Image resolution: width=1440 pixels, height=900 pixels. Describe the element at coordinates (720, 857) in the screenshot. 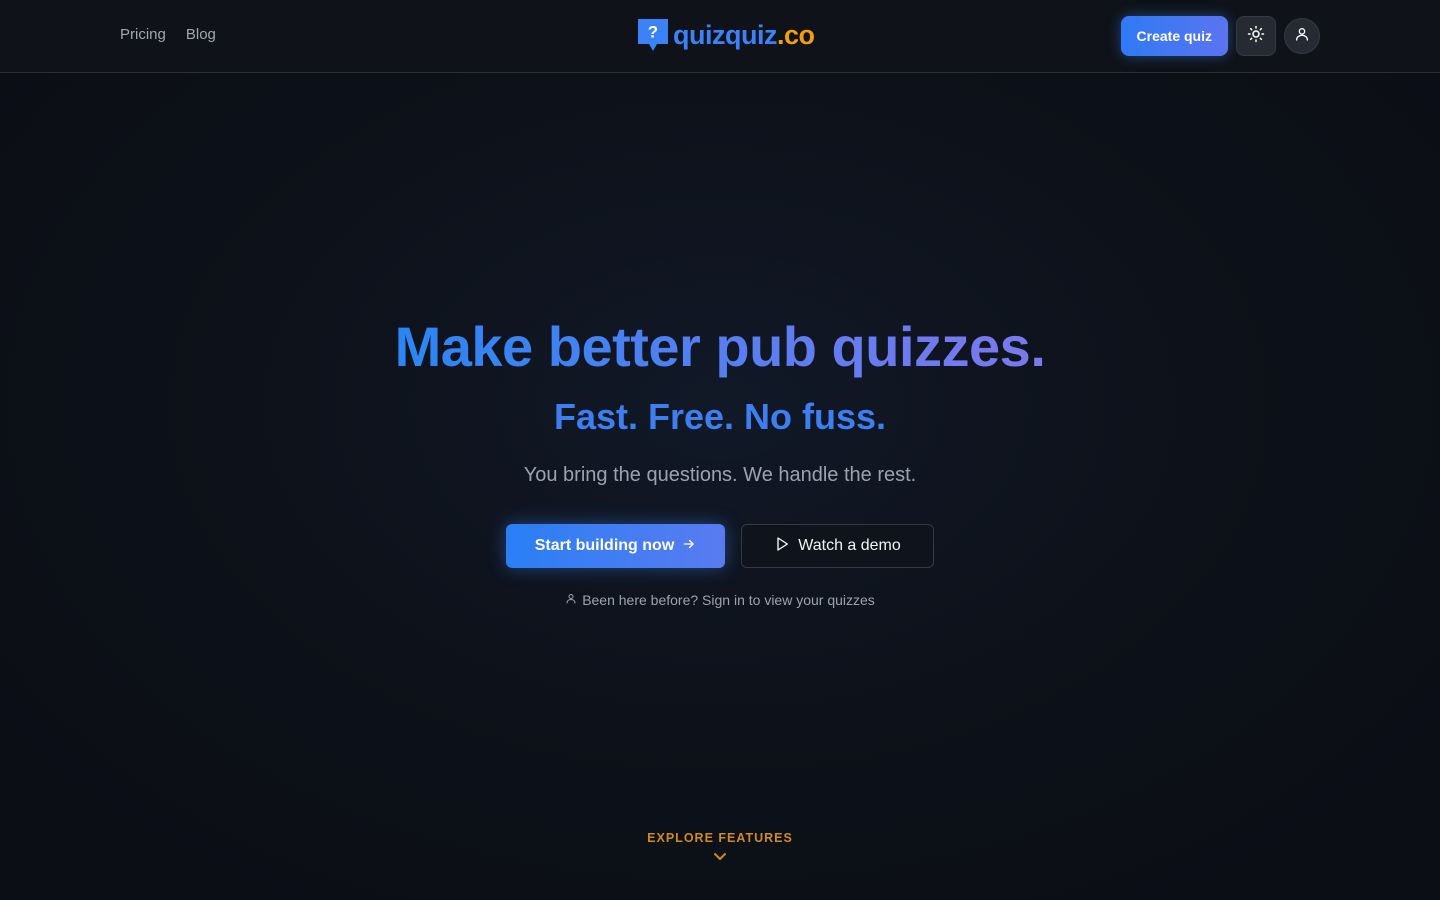

I see `chevron-down-icon` at that location.